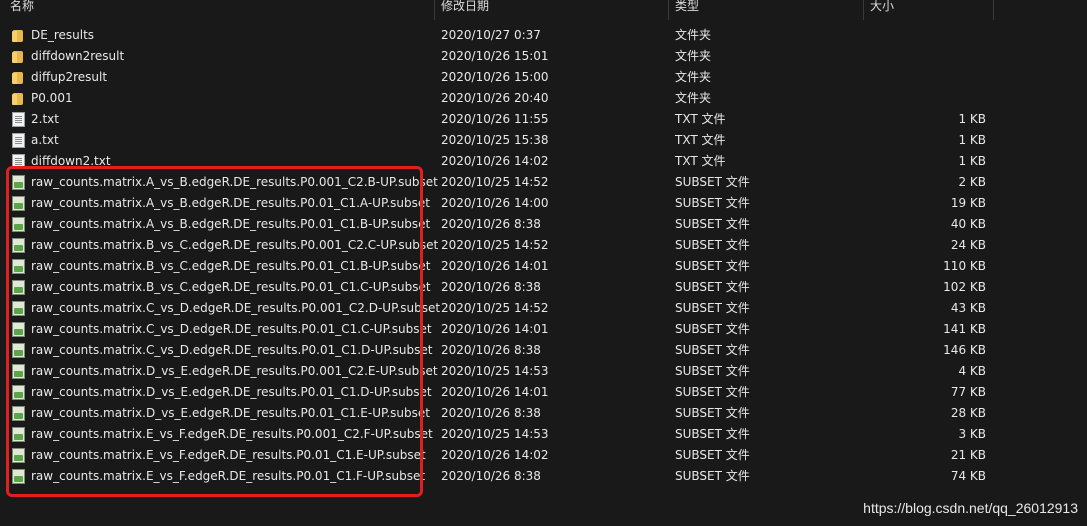 The image size is (1087, 526). Describe the element at coordinates (687, 10) in the screenshot. I see `column-header-type: 类型` at that location.